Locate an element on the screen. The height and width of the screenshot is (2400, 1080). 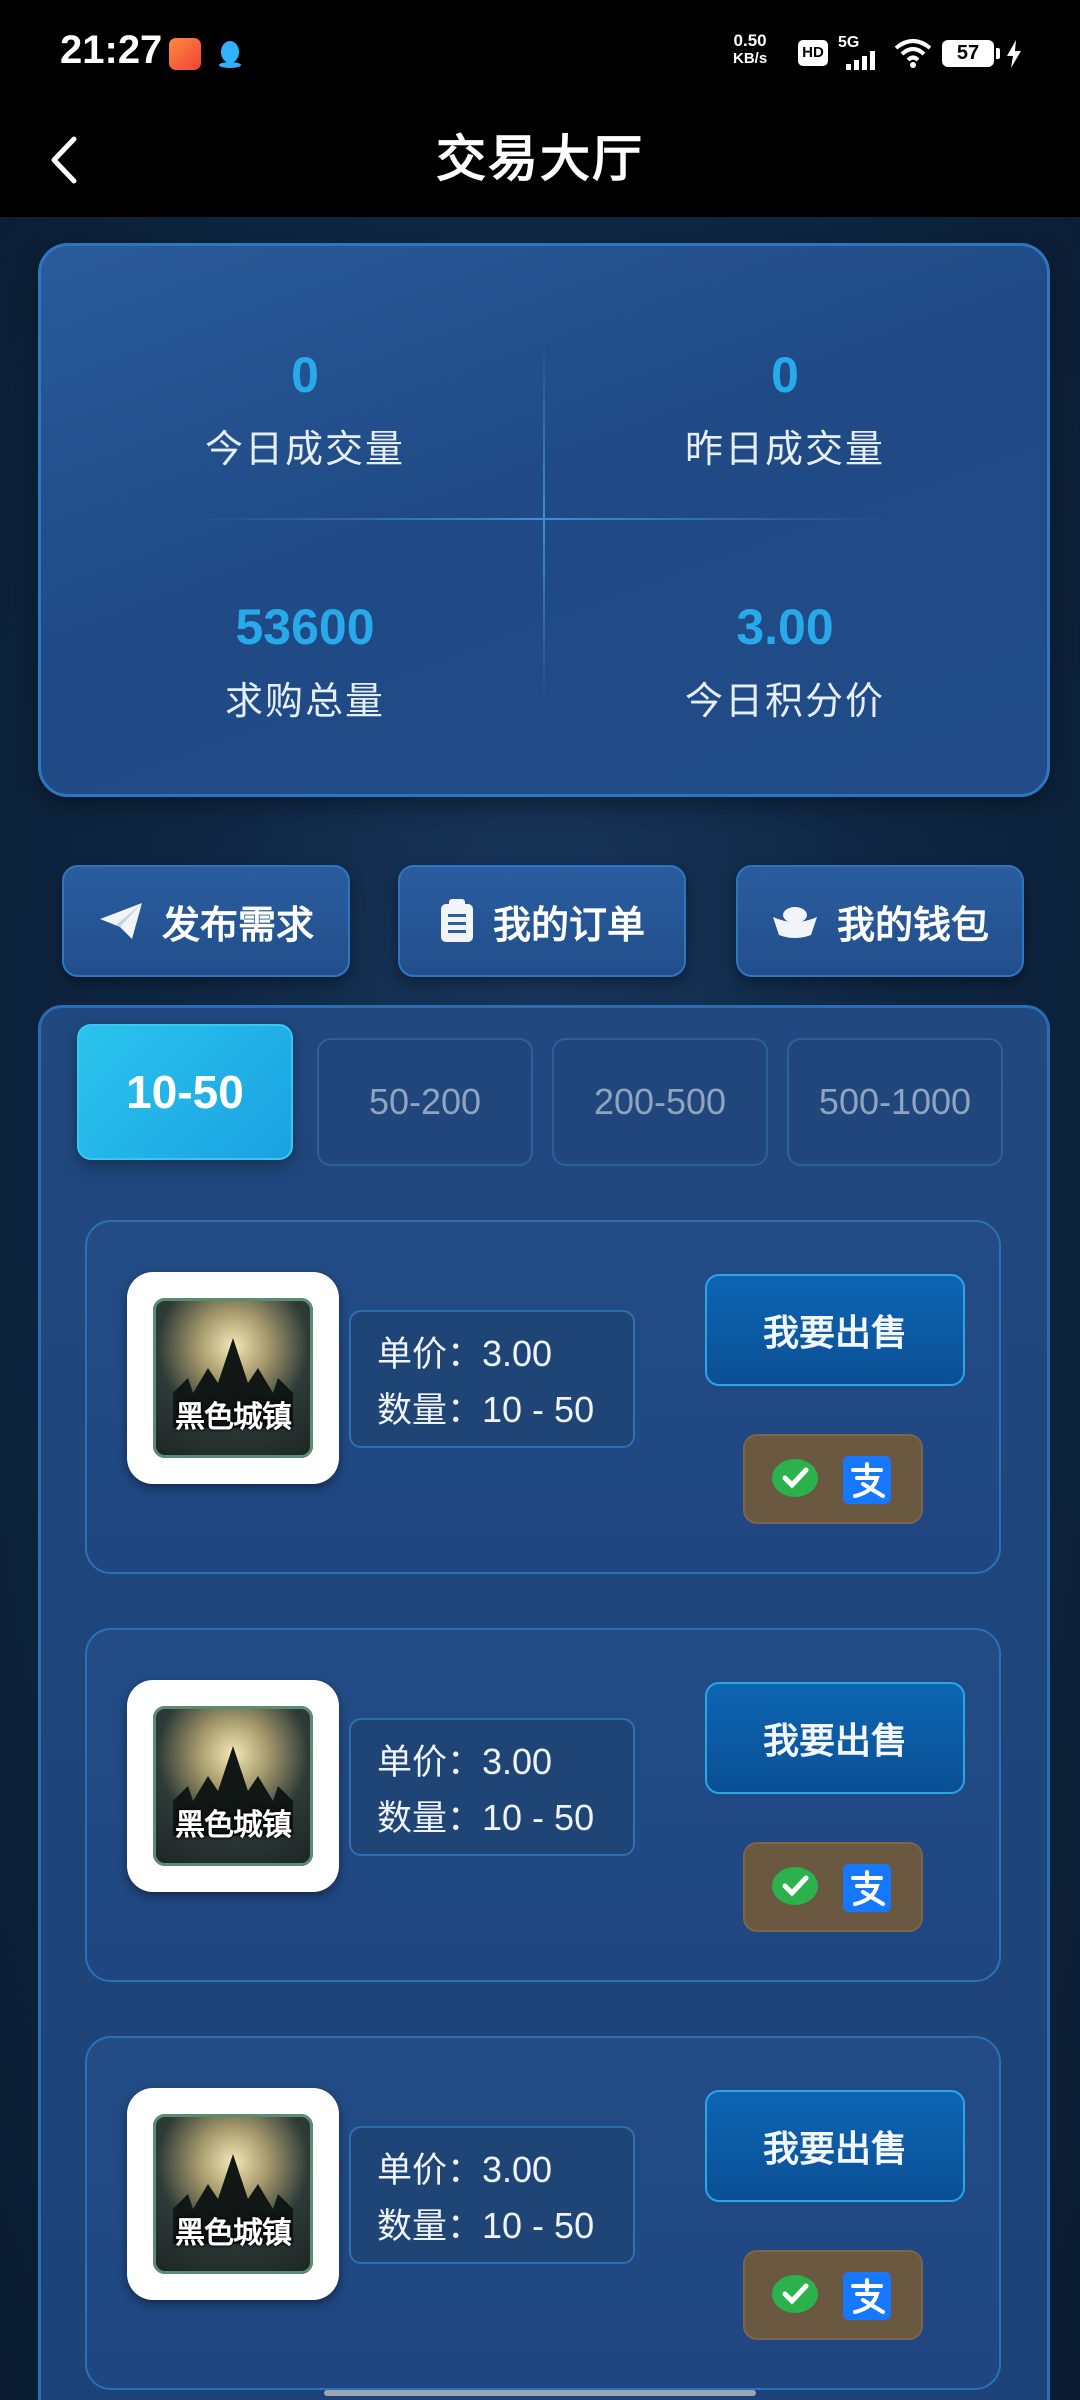
stat-label: 今日积分价 is located at coordinates (784, 701).